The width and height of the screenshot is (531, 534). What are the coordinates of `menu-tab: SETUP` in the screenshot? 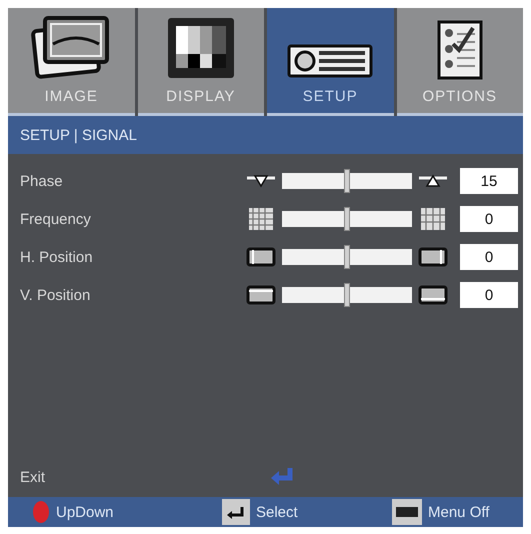 It's located at (330, 62).